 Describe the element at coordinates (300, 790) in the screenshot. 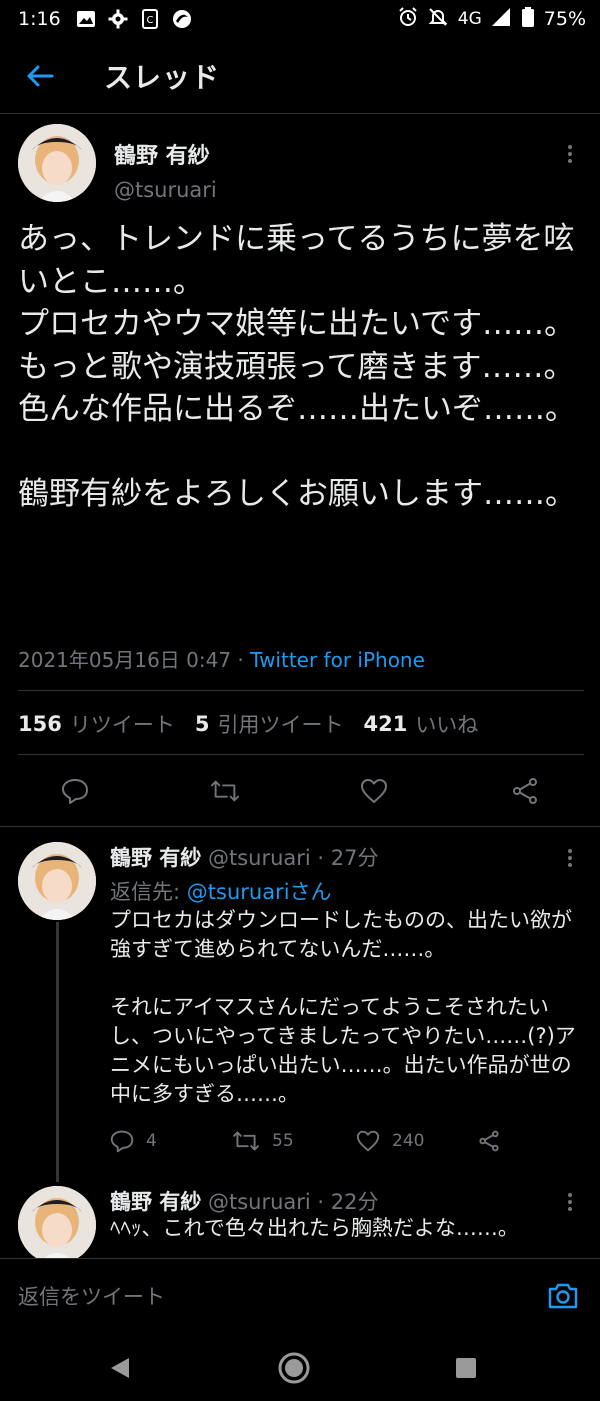

I see `tweet-actions` at that location.